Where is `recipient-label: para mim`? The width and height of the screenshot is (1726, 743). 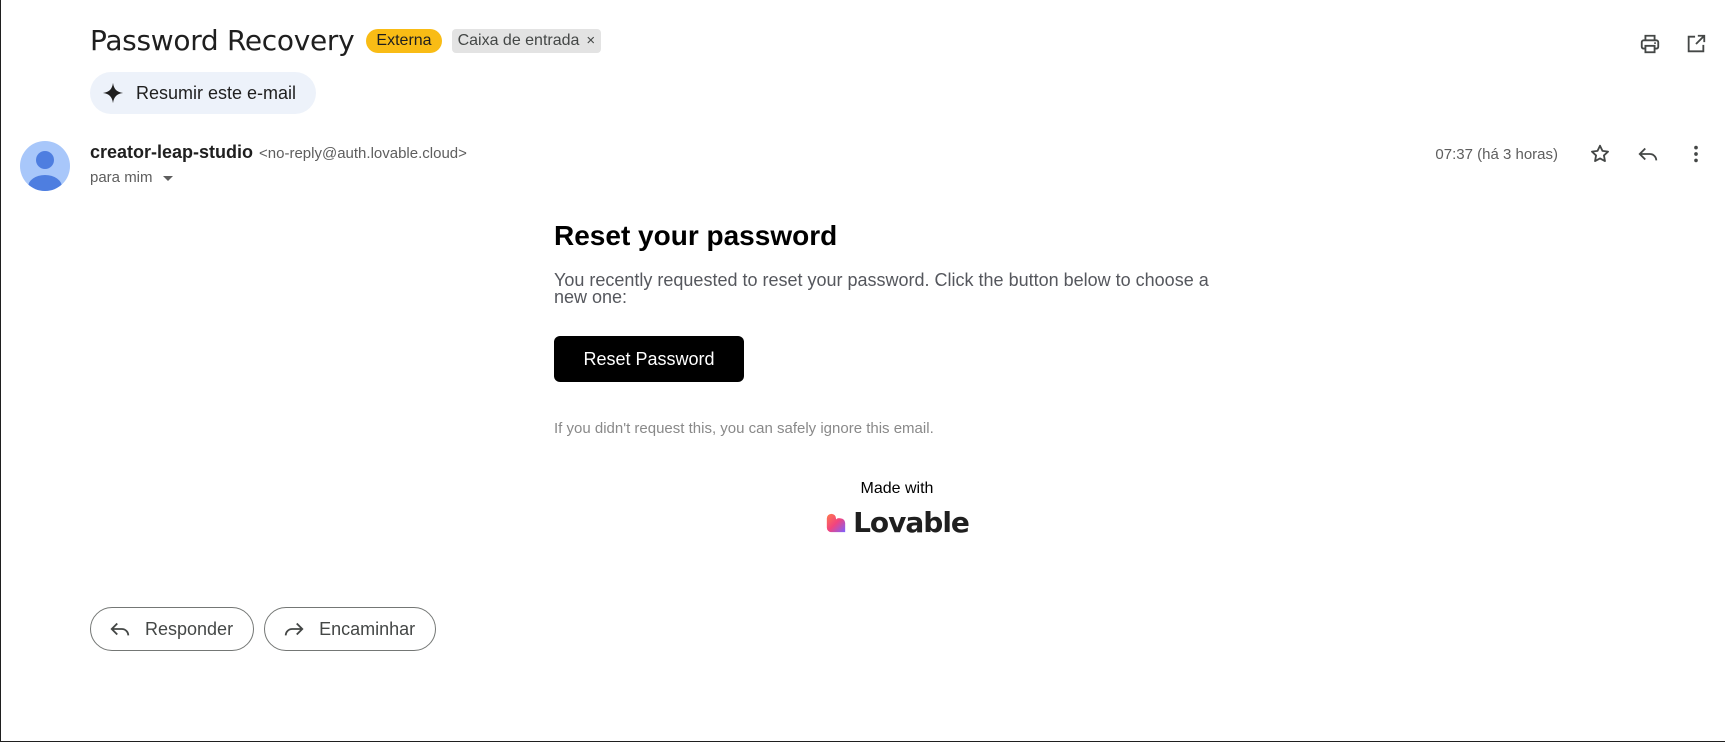
recipient-label: para mim is located at coordinates (121, 177).